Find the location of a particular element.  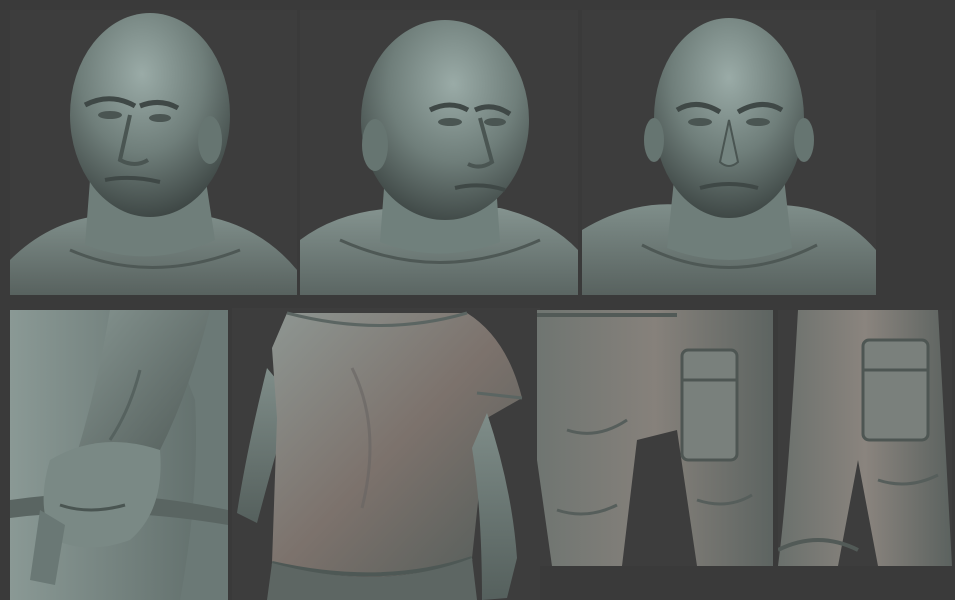

sculpt-head-right-icon is located at coordinates (439, 152).